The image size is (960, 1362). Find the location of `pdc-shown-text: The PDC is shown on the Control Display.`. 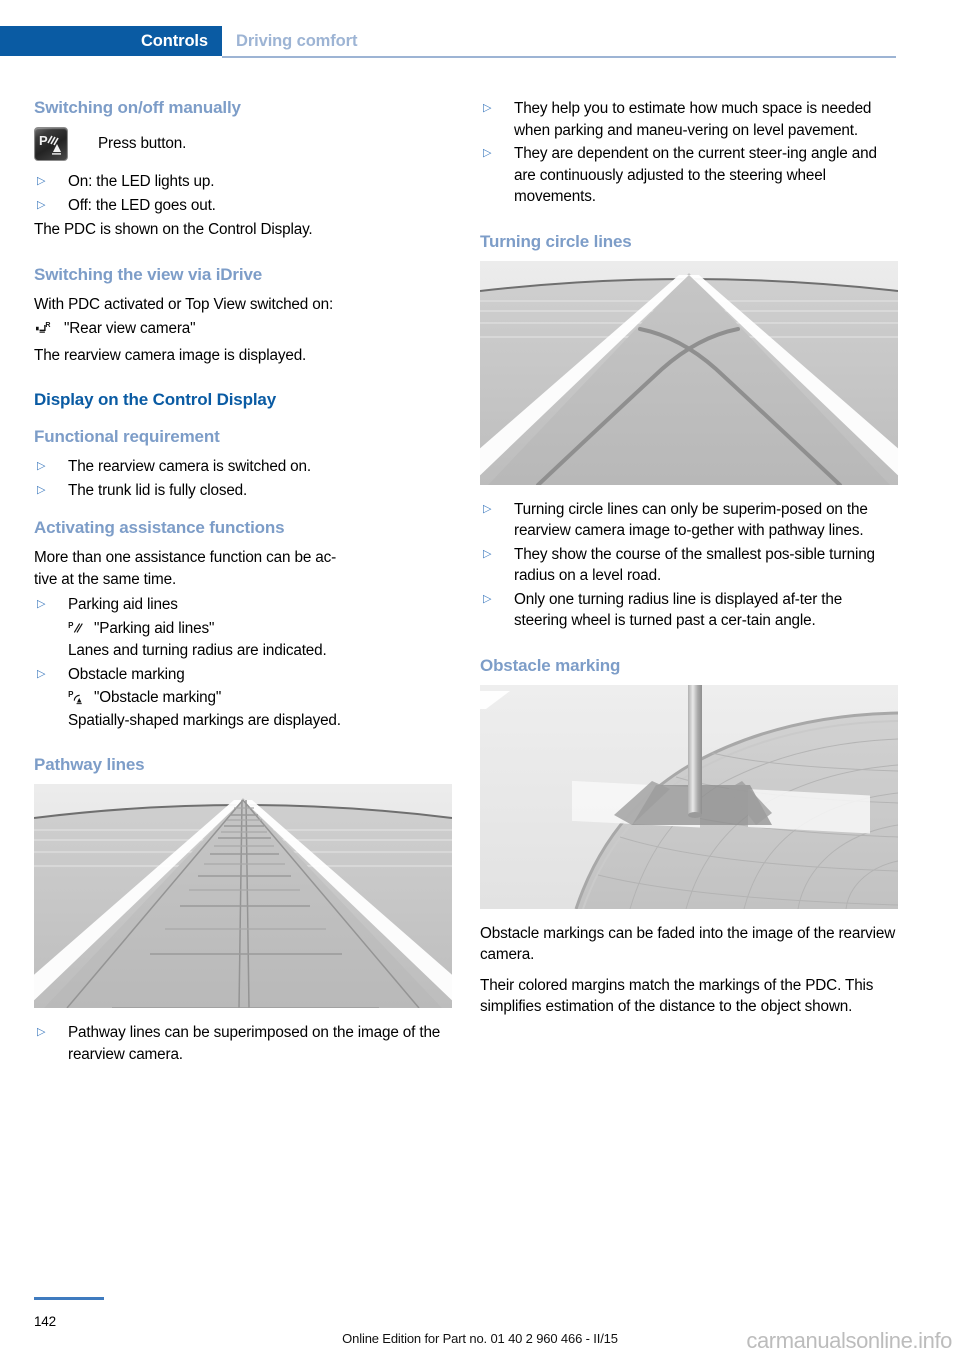

pdc-shown-text: The PDC is shown on the Control Display. is located at coordinates (173, 229).